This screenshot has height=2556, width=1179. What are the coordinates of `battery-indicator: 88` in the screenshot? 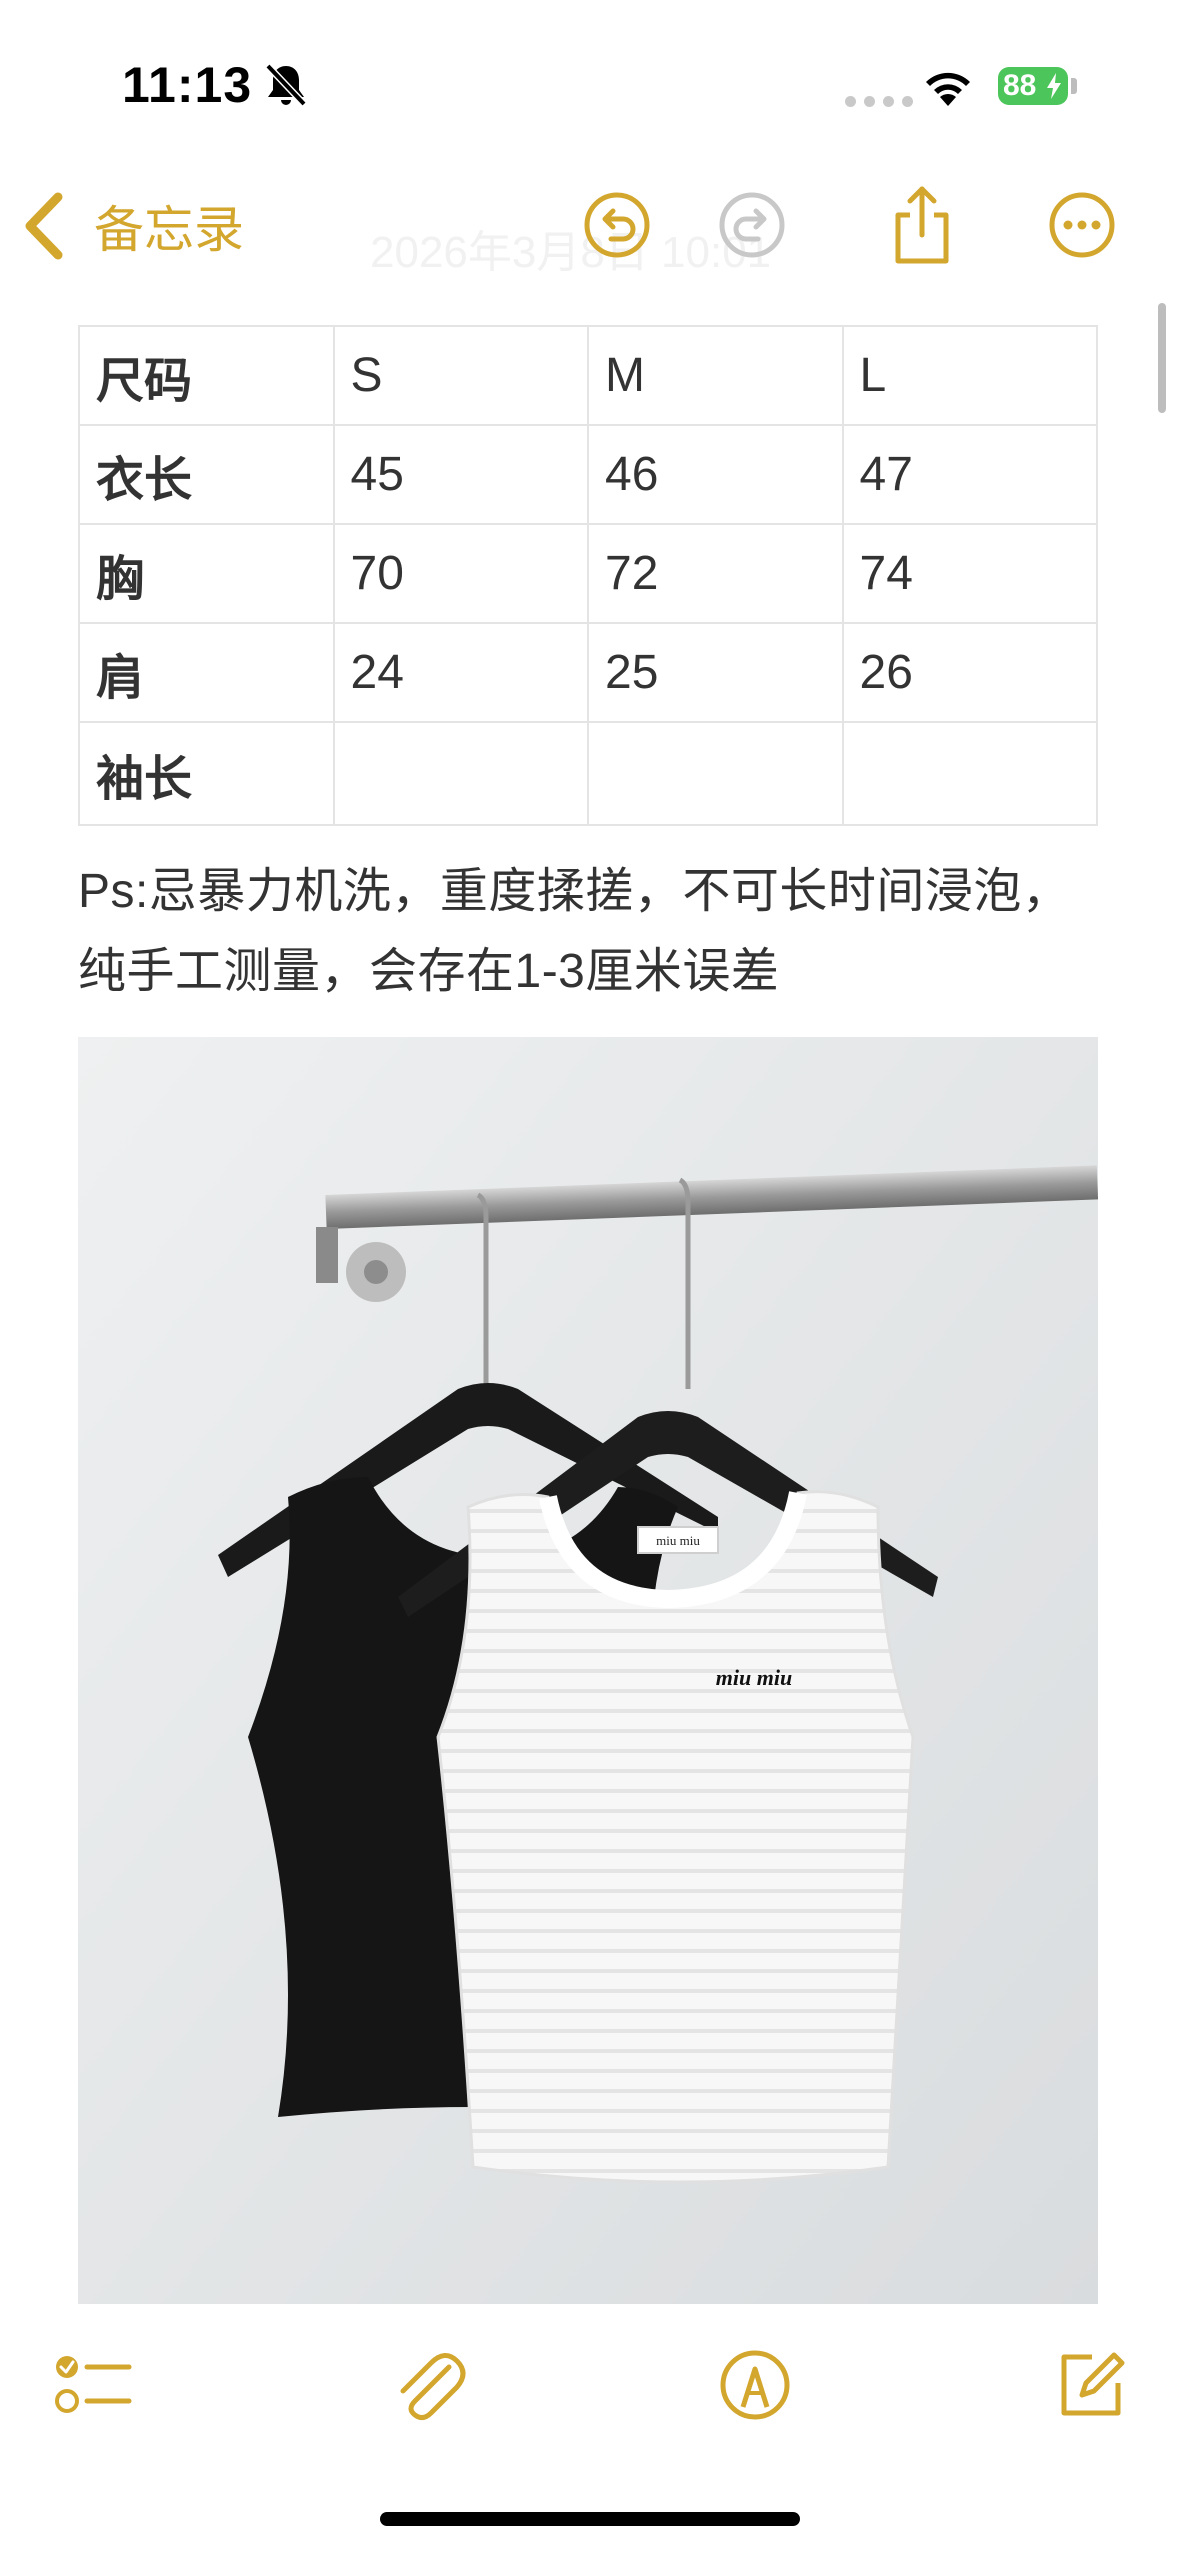 It's located at (1033, 86).